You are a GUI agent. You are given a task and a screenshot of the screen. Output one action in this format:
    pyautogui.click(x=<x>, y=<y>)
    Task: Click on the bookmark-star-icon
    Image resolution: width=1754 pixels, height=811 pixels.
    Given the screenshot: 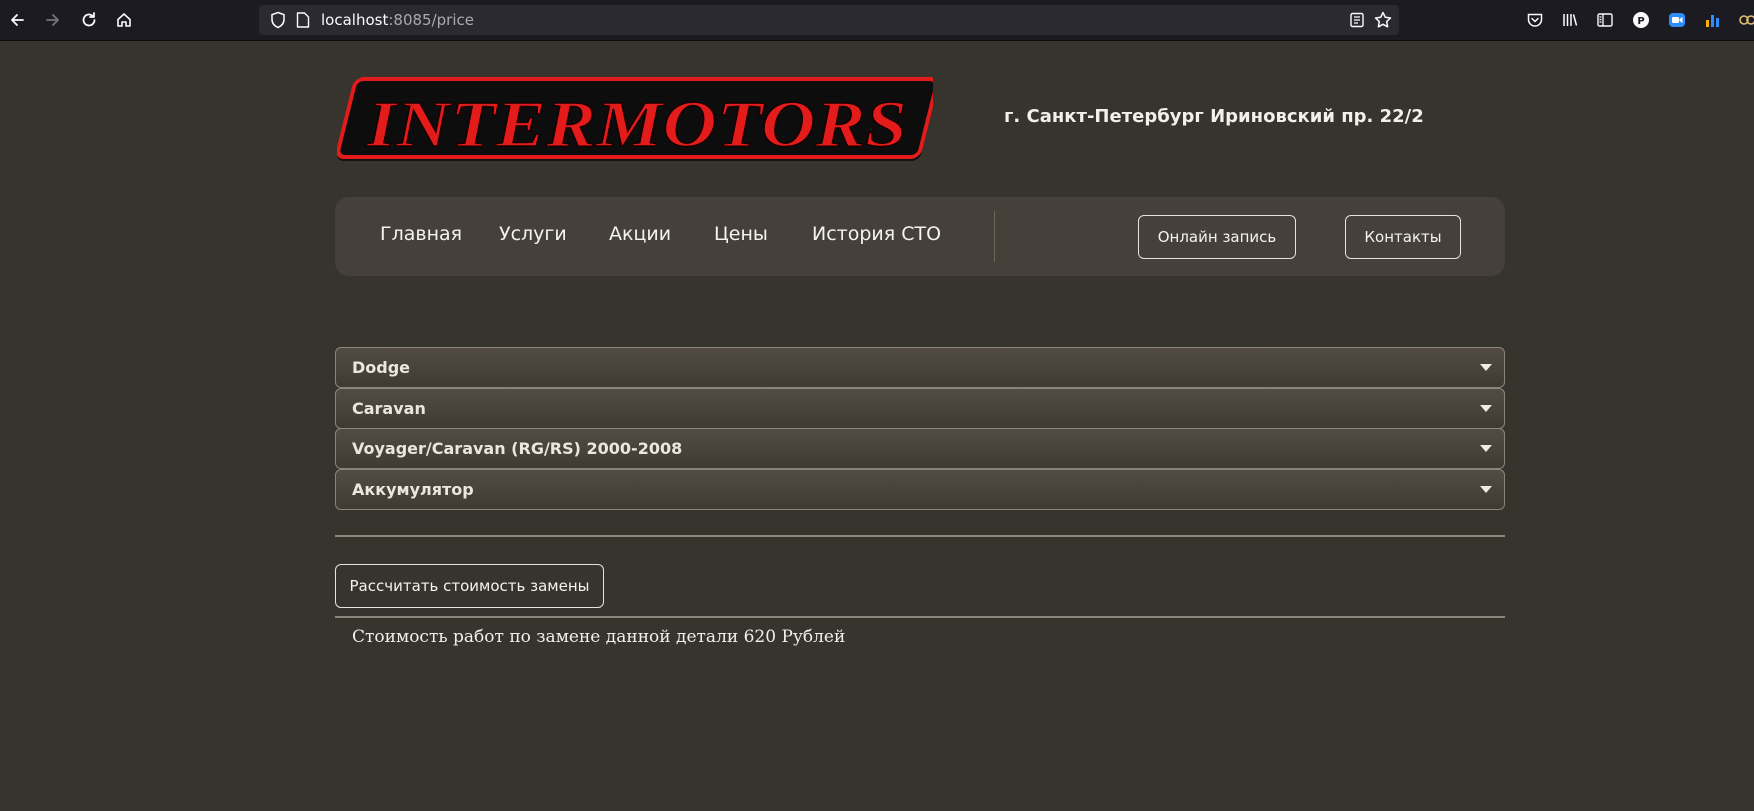 What is the action you would take?
    pyautogui.click(x=1383, y=20)
    